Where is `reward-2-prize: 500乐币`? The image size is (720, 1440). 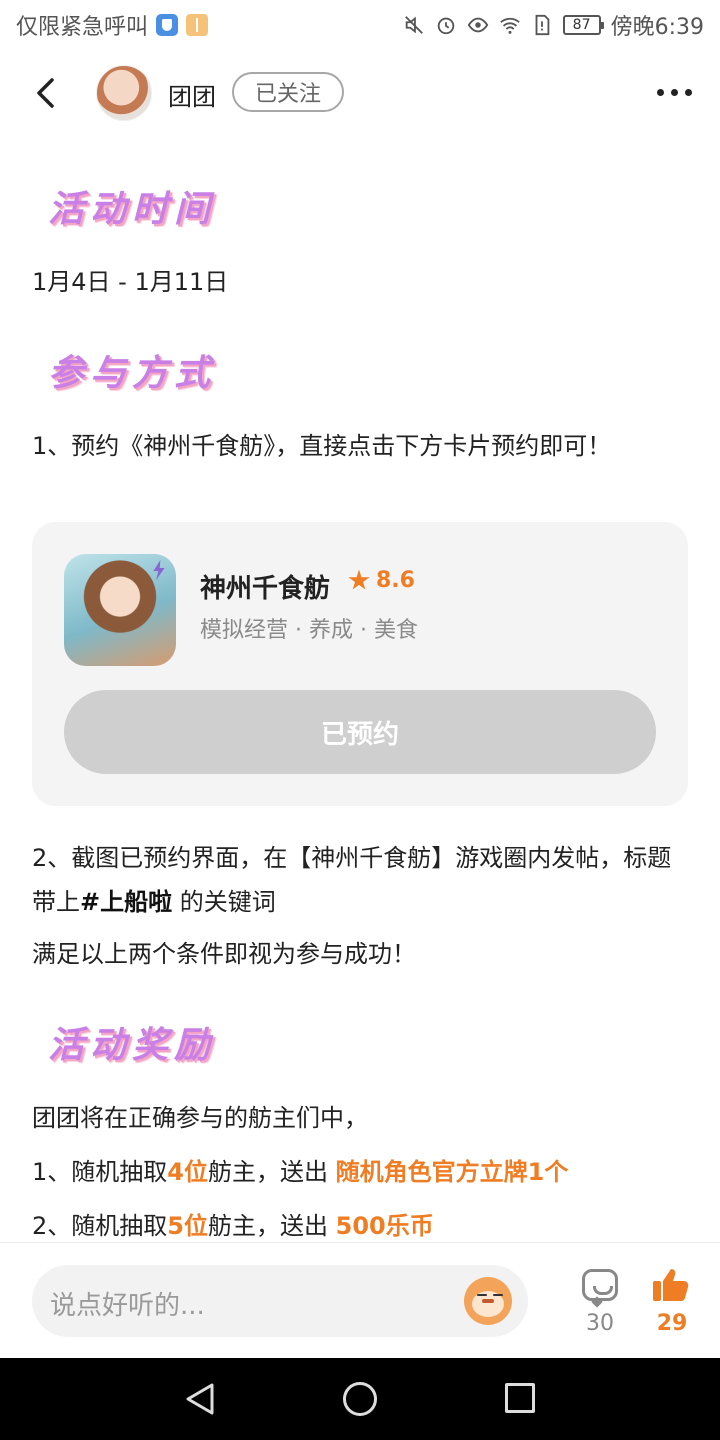 reward-2-prize: 500乐币 is located at coordinates (384, 1226).